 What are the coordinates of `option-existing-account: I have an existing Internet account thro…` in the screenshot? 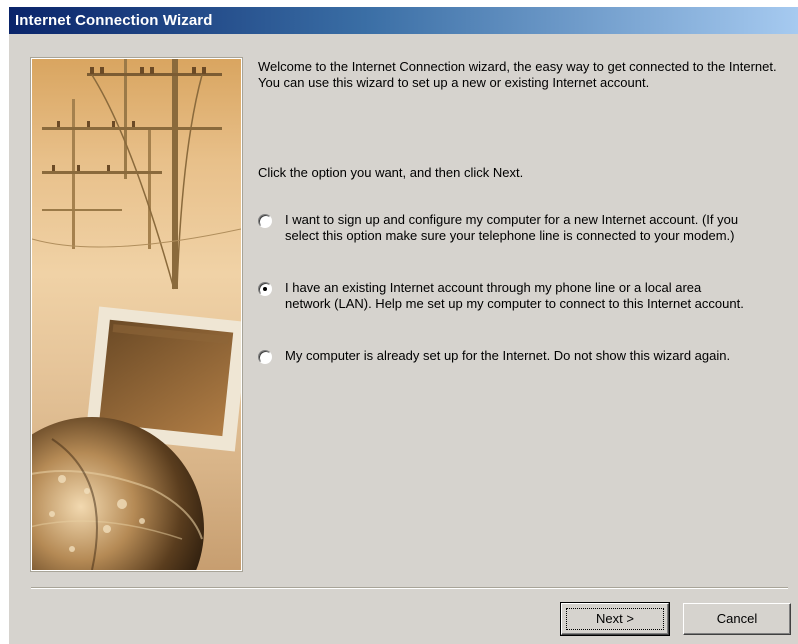 It's located at (503, 305).